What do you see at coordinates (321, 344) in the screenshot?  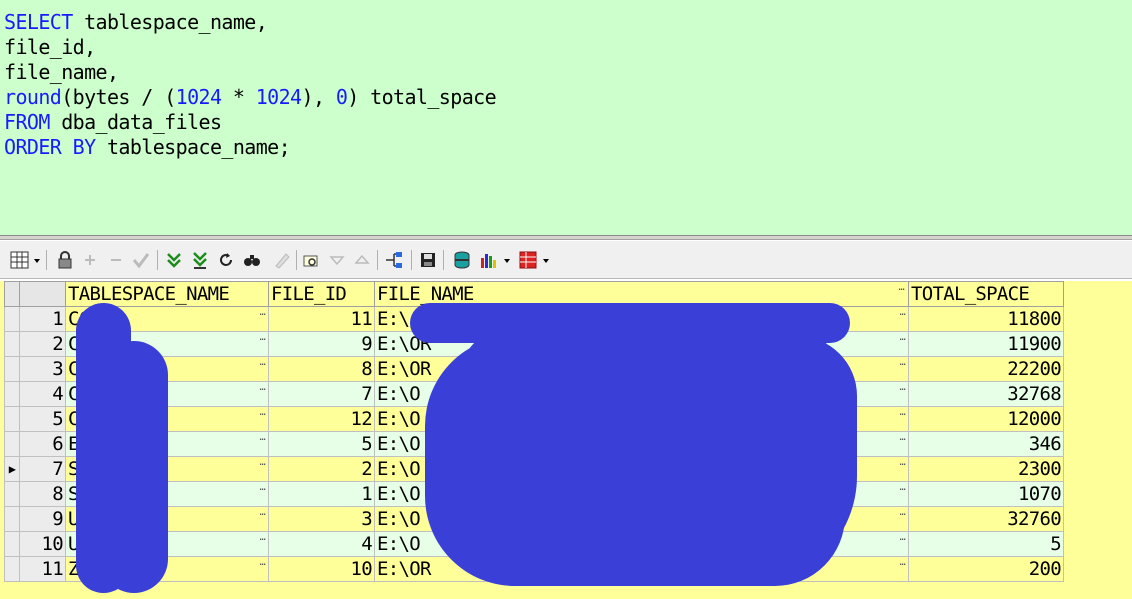 I see `cell-file-id: 9` at bounding box center [321, 344].